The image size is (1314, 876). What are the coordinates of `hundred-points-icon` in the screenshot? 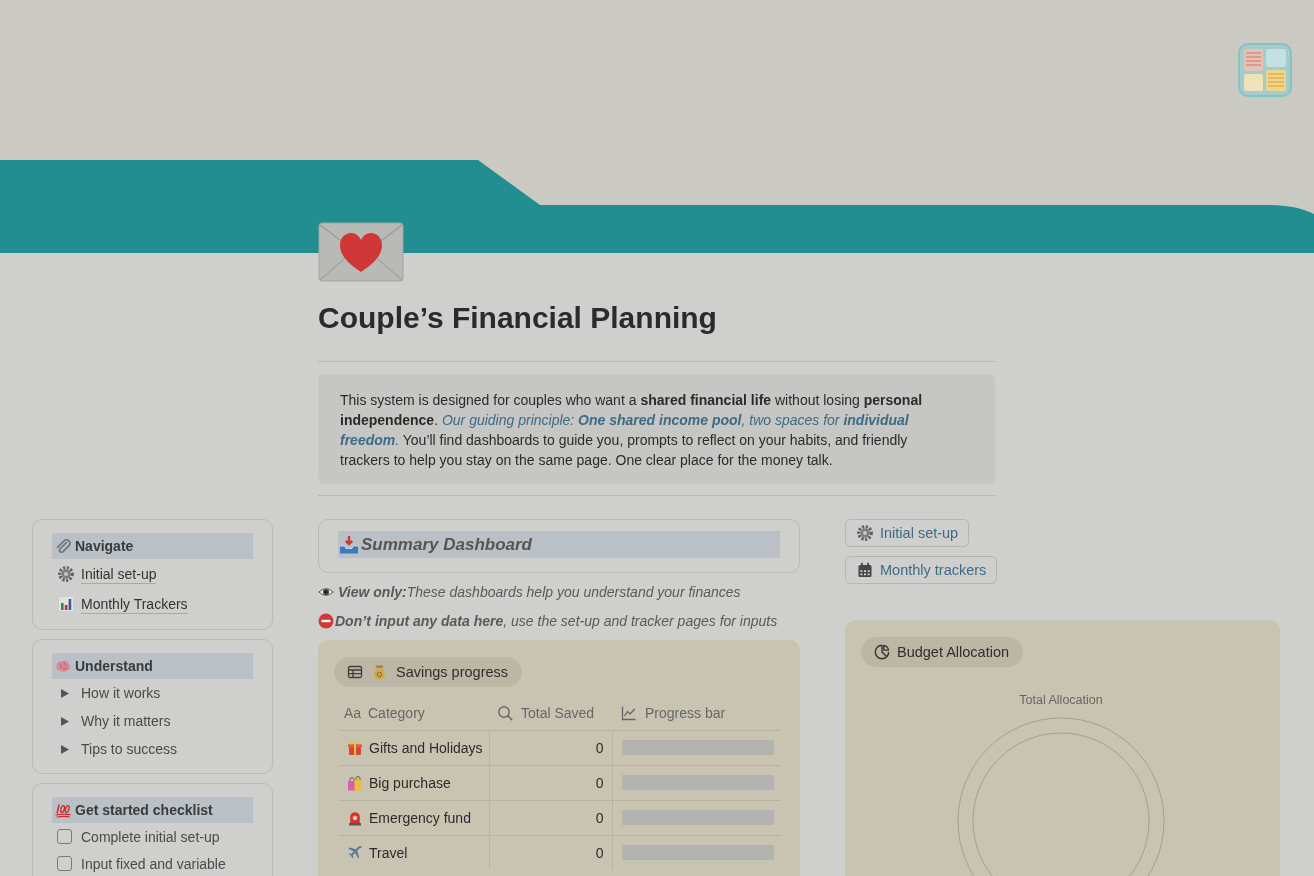 It's located at (63, 810).